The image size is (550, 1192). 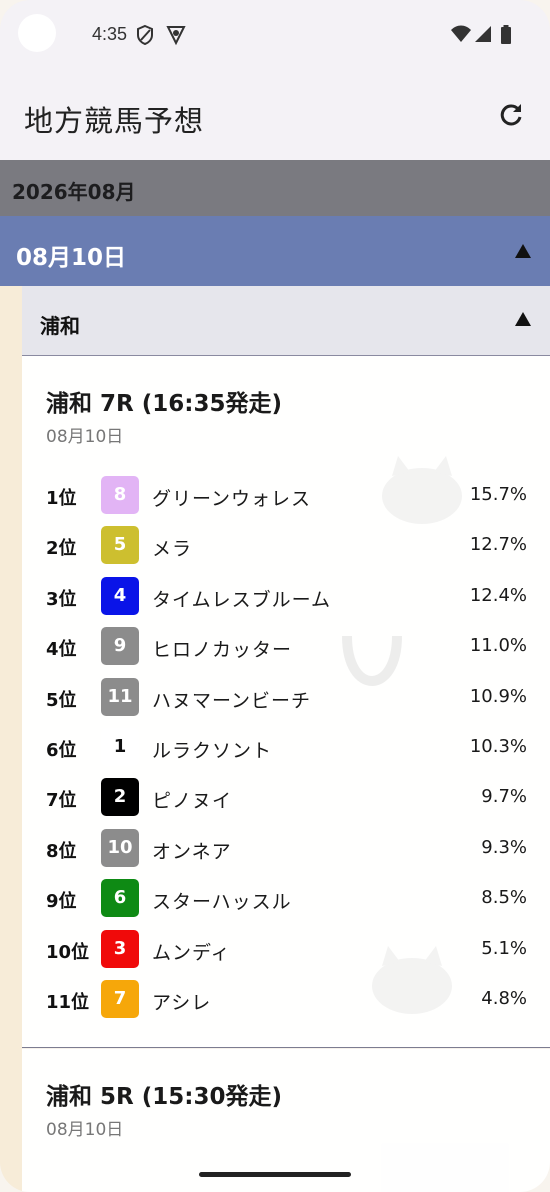 I want to click on status-time: 4:35, so click(x=110, y=34).